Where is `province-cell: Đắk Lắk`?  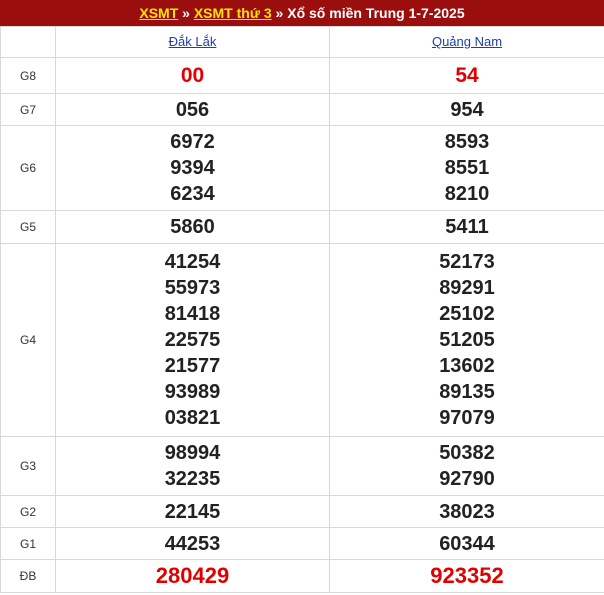
province-cell: Đắk Lắk is located at coordinates (192, 42).